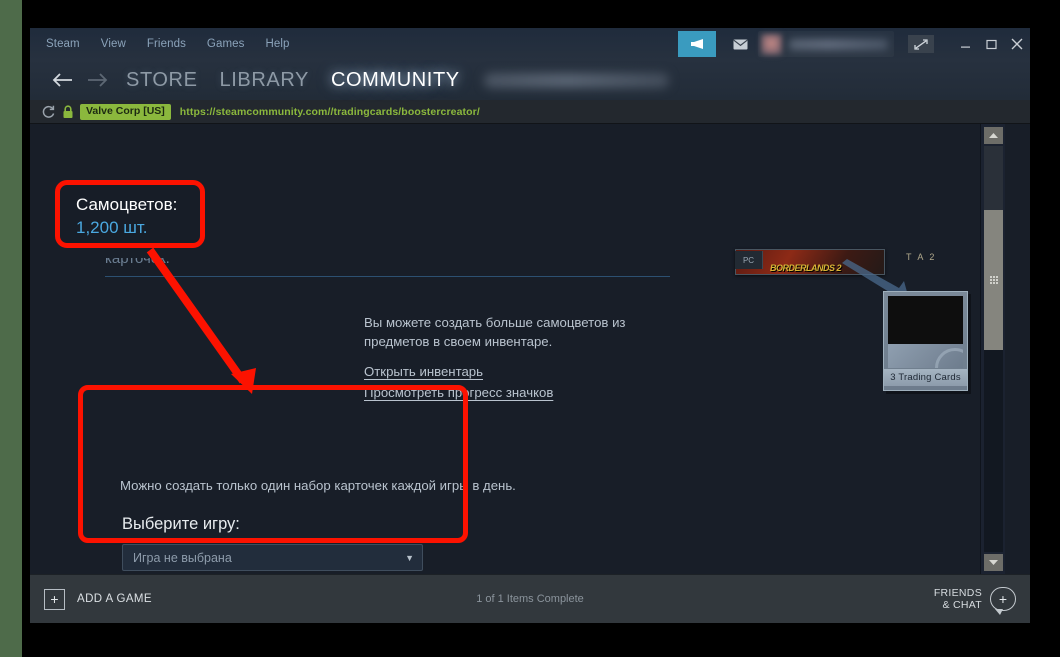 The height and width of the screenshot is (657, 1060). I want to click on friends-and-chat-label: FRIENDS & CHAT, so click(958, 599).